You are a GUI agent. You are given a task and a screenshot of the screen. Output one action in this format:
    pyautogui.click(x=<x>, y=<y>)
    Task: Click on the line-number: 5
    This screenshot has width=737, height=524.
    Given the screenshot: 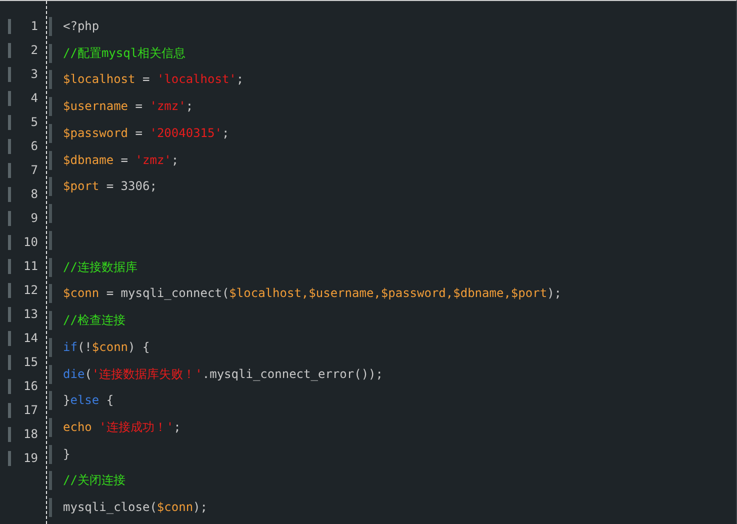 What is the action you would take?
    pyautogui.click(x=34, y=122)
    